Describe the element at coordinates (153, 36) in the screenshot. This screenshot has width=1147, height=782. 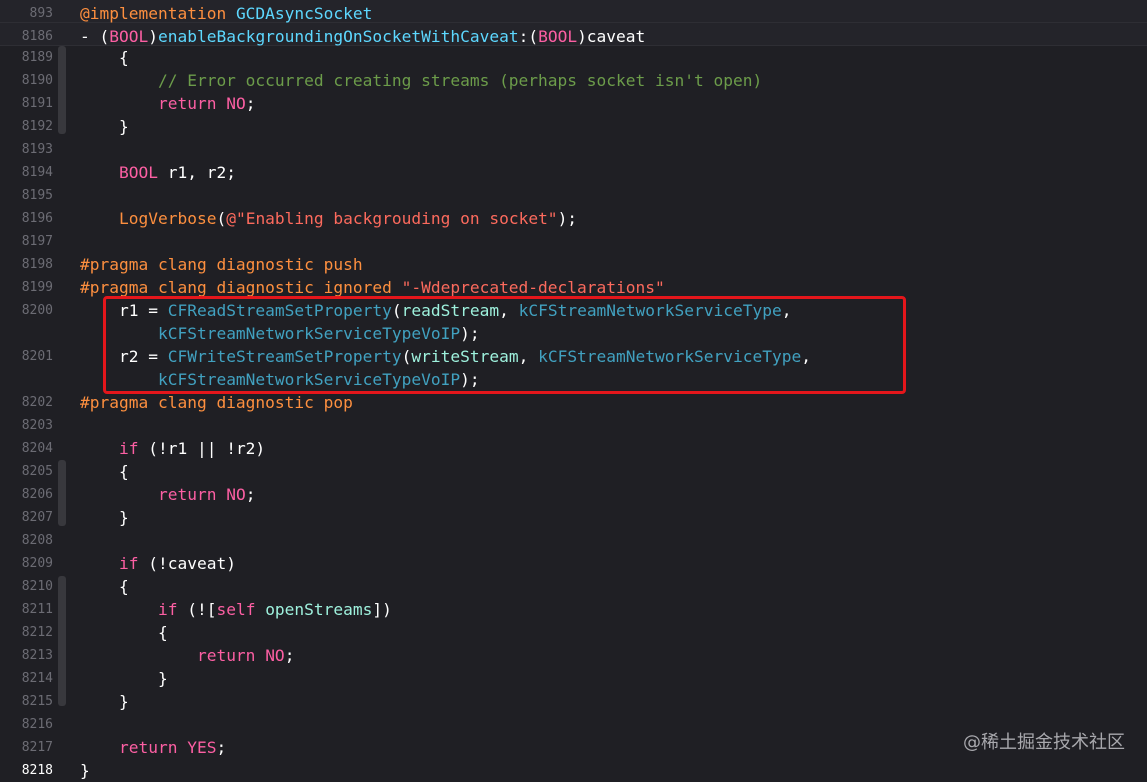
I see `code-token: )` at that location.